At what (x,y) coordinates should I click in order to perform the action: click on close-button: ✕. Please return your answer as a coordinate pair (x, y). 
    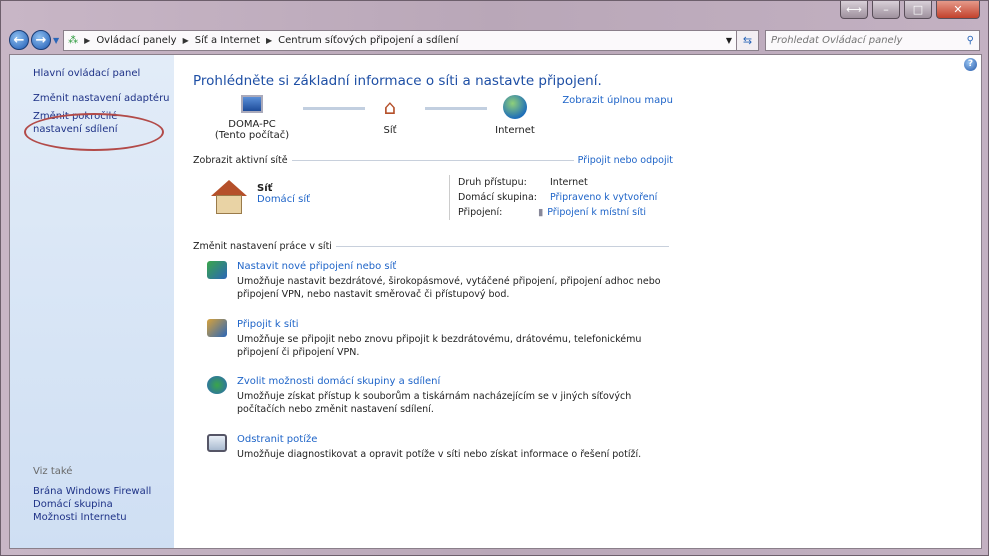
    Looking at the image, I should click on (958, 10).